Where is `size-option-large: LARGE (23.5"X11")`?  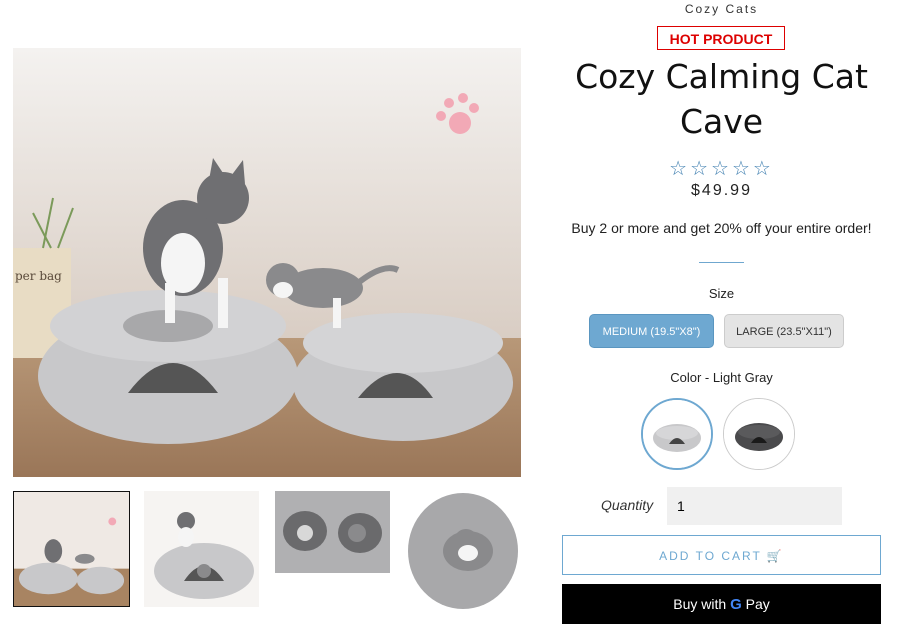
size-option-large: LARGE (23.5"X11") is located at coordinates (784, 331).